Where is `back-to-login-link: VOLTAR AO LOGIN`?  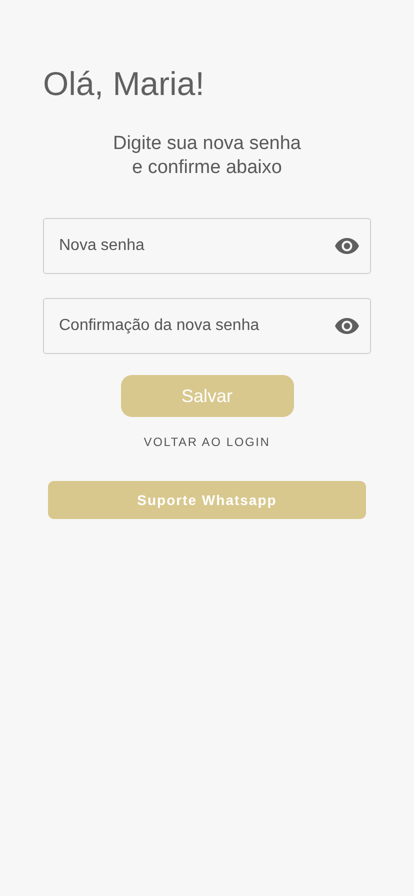
back-to-login-link: VOLTAR AO LOGIN is located at coordinates (207, 442).